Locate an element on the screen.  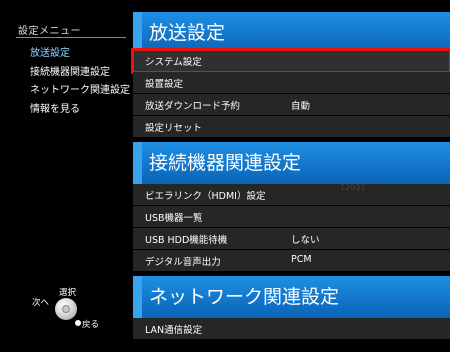
row-broadcast-download: 放送ダウンロード予約 自動 is located at coordinates (291, 105).